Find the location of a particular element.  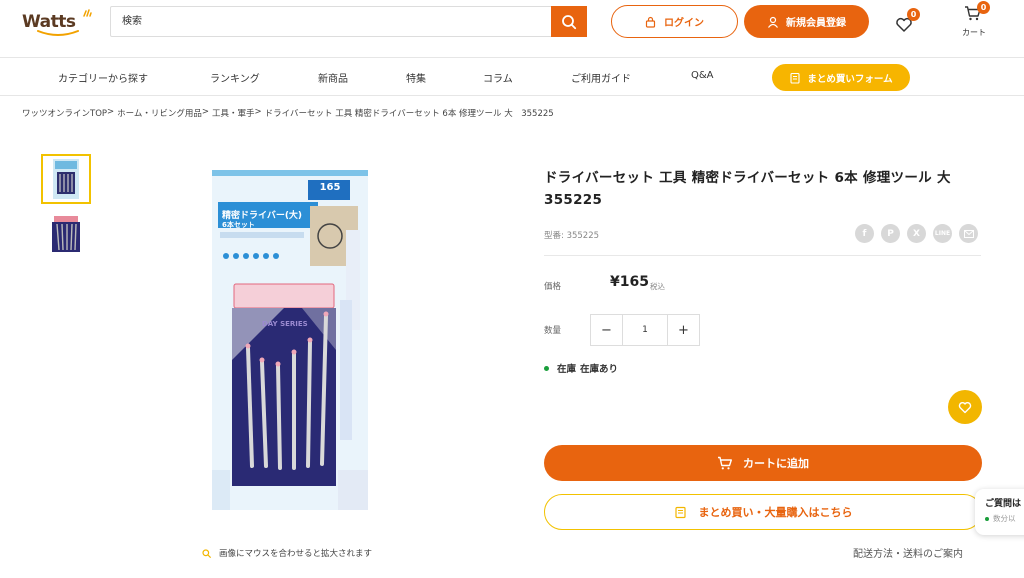

sku: 型番: 355225 is located at coordinates (571, 235).